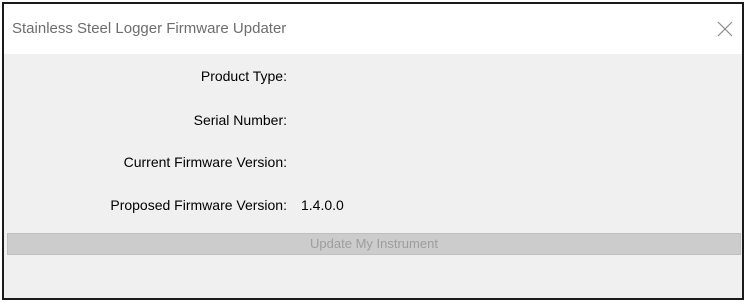  What do you see at coordinates (205, 162) in the screenshot?
I see `current-firmware-label: Current Firmware Version:` at bounding box center [205, 162].